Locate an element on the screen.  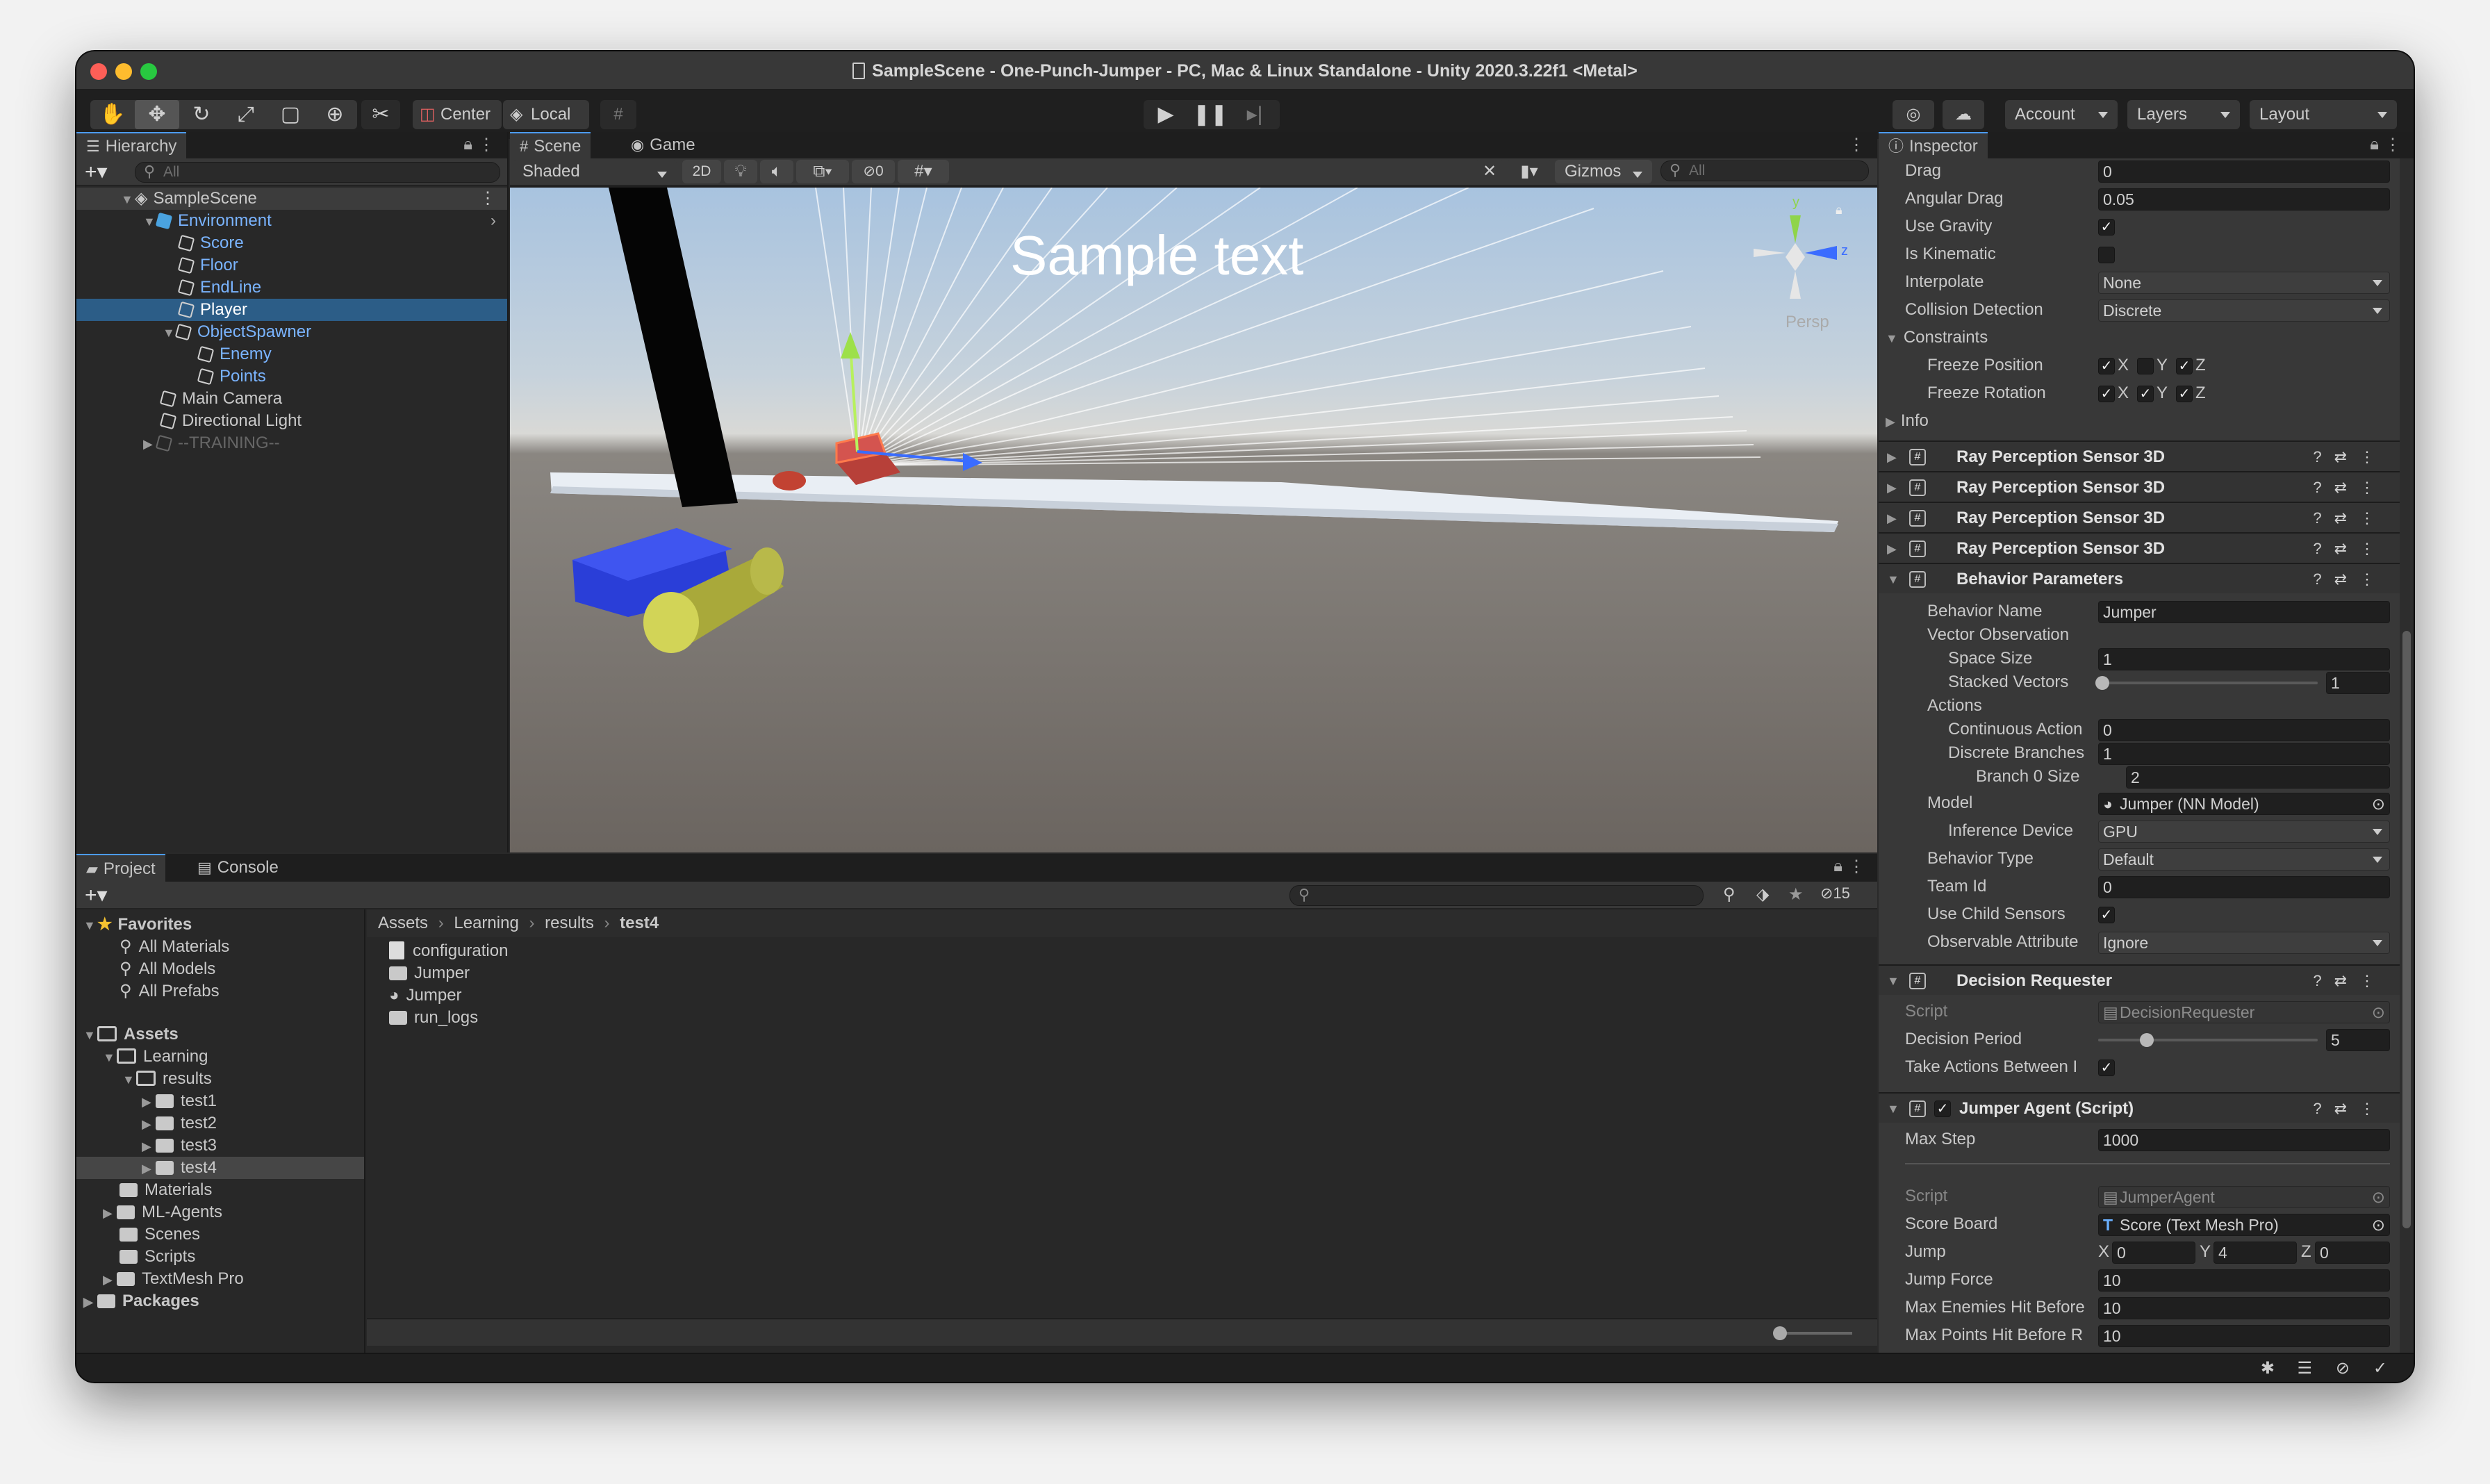
take-actions-checkbox: ✓ is located at coordinates (2107, 1068).